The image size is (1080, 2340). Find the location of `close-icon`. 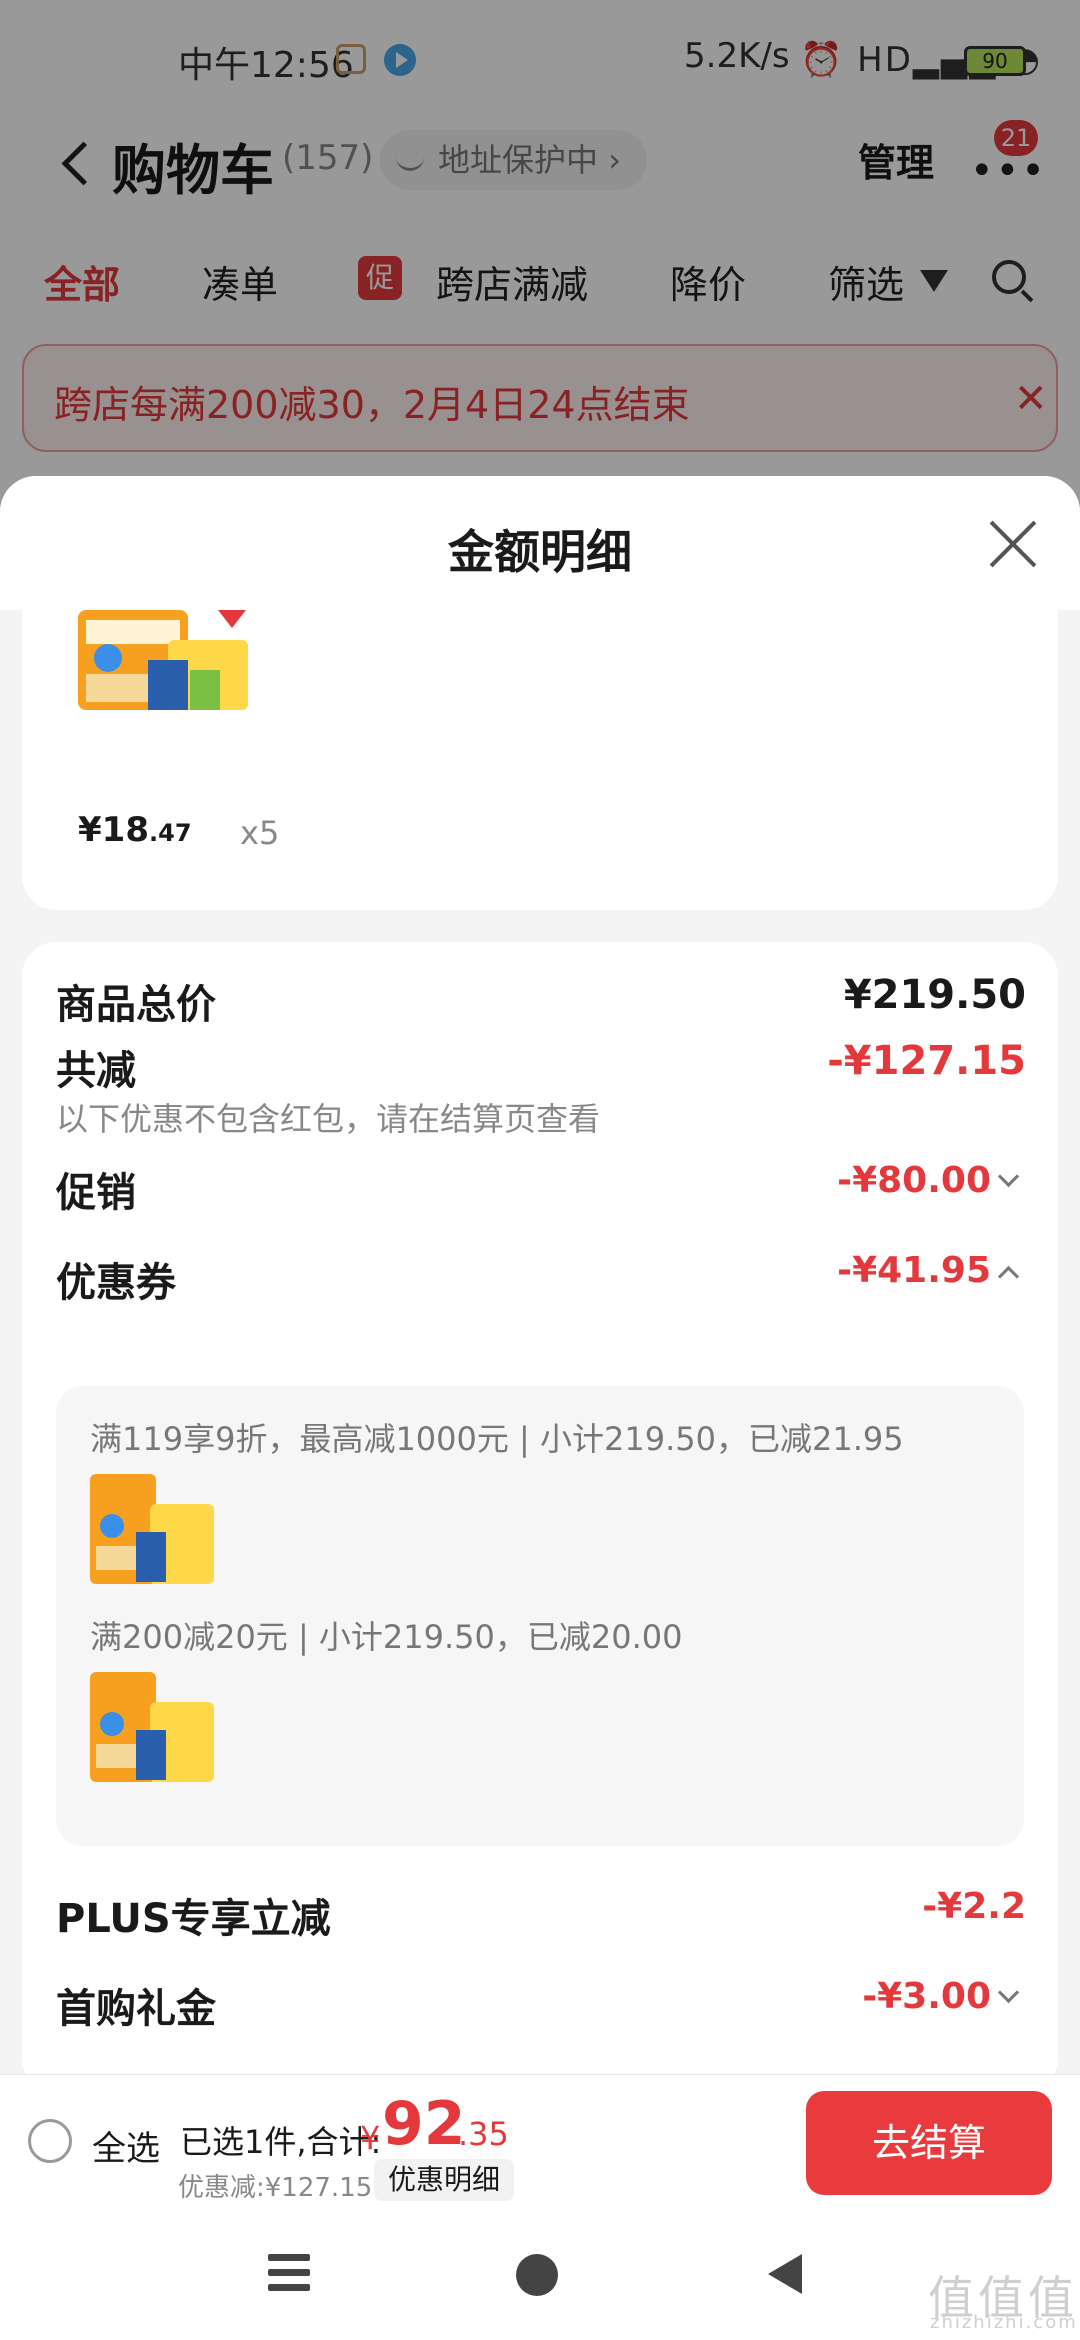

close-icon is located at coordinates (1013, 545).